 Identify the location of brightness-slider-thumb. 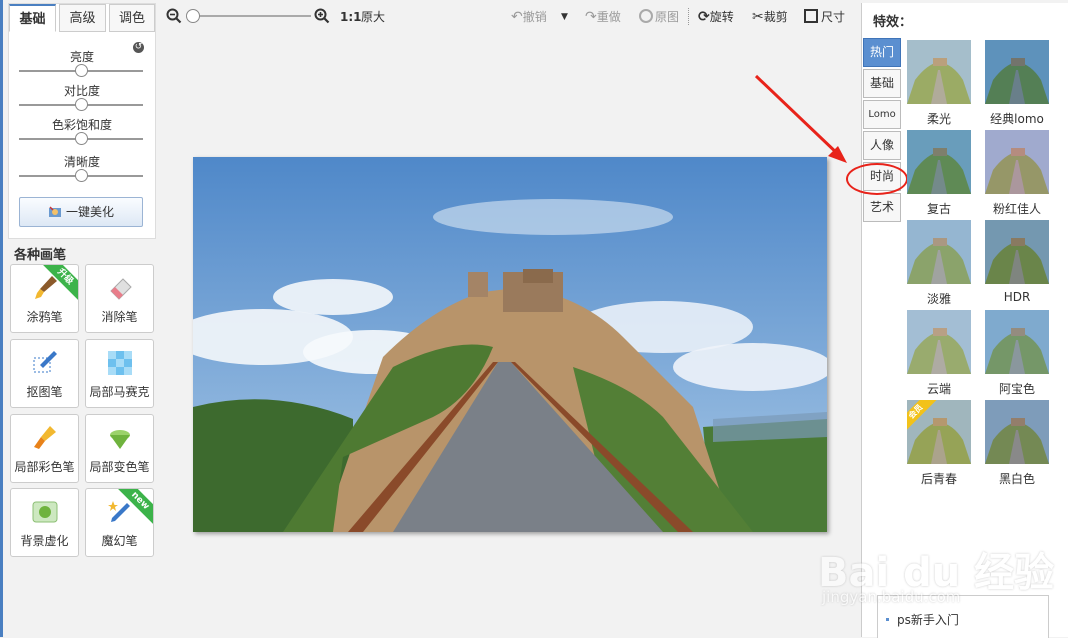
(81, 70).